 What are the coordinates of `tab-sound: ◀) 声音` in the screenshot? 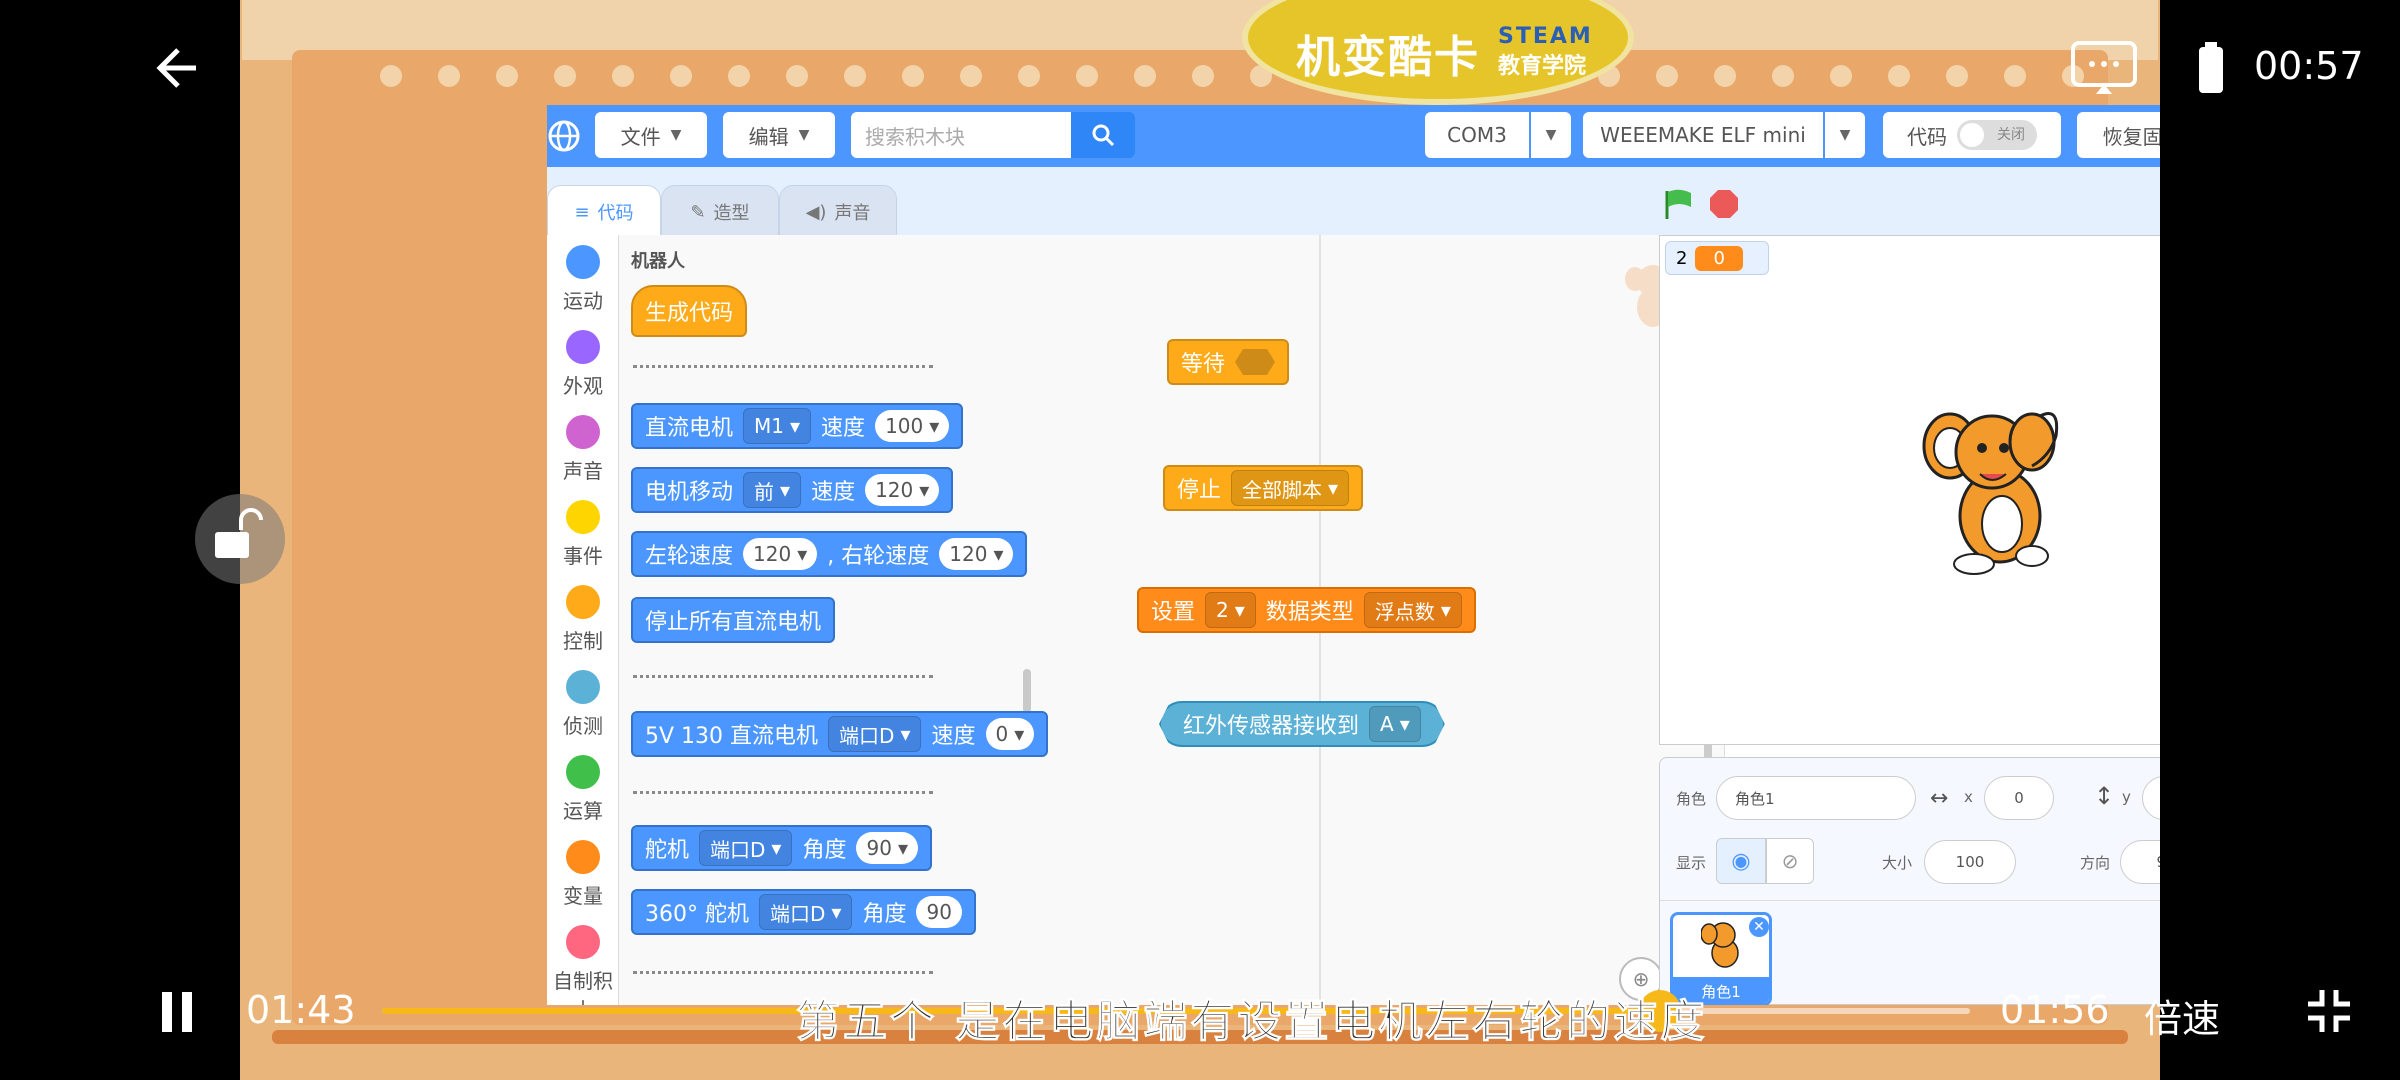 It's located at (838, 212).